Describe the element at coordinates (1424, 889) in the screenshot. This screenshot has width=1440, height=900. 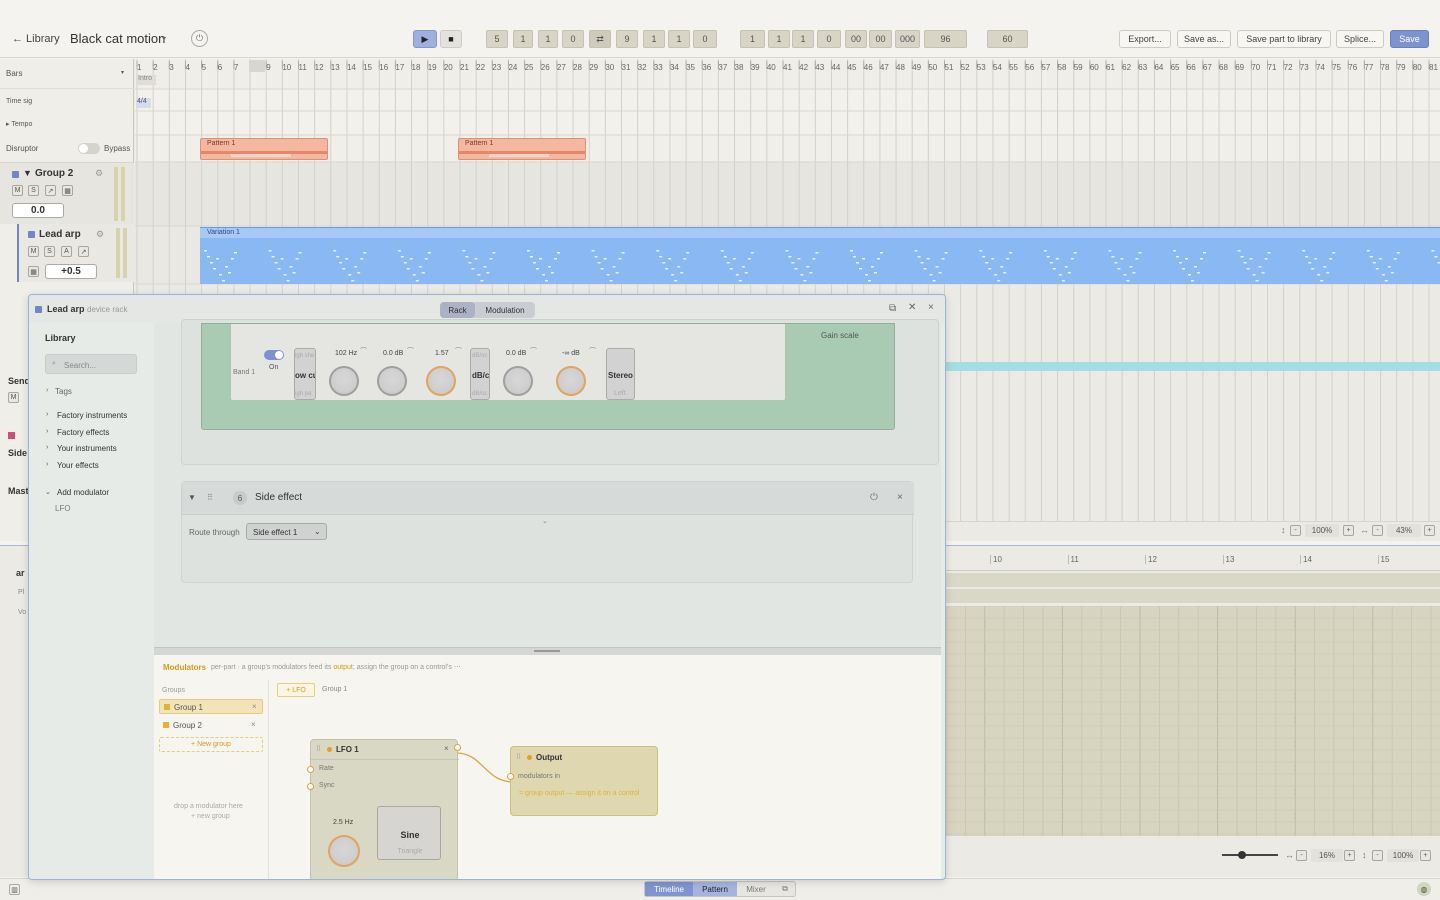
I see `assistant-icon: ◍` at that location.